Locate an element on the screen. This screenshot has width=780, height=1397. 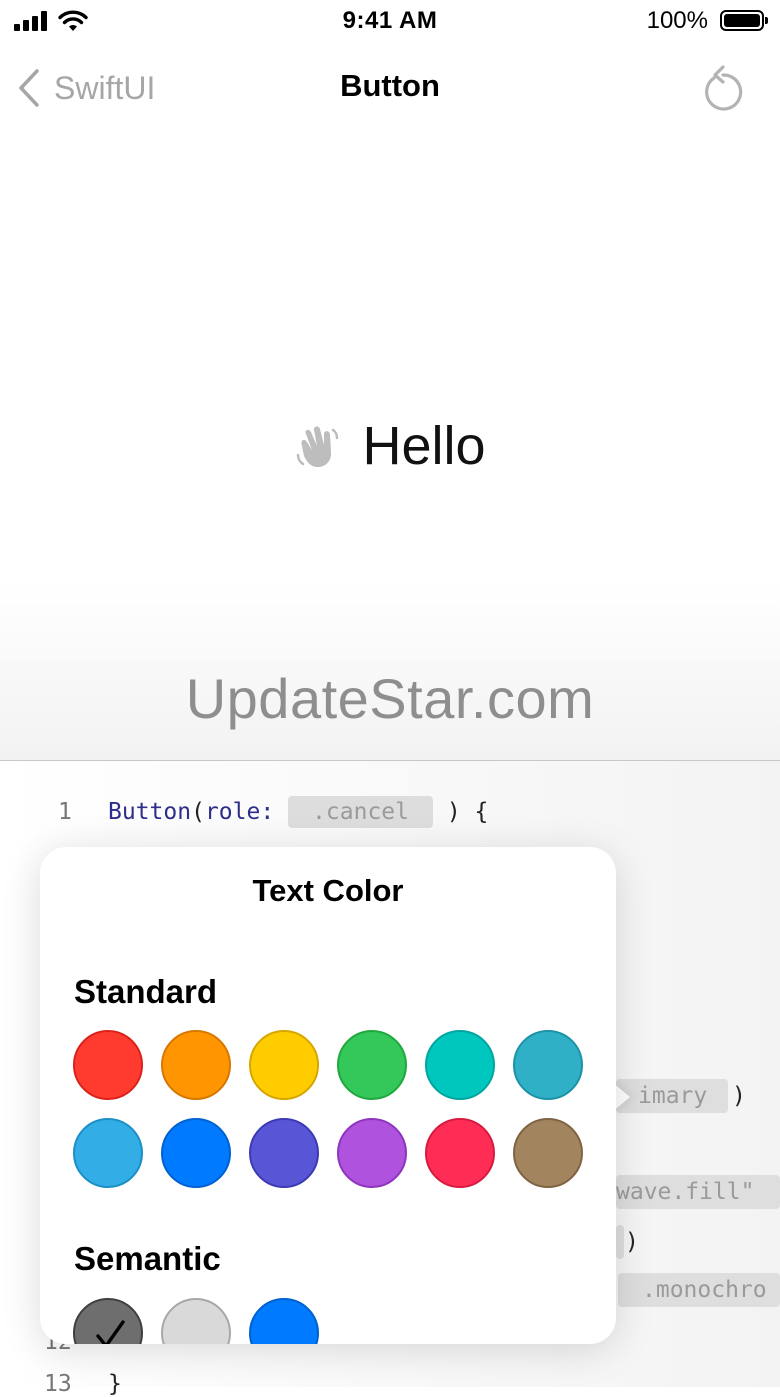
line-number: 1 is located at coordinates (65, 812).